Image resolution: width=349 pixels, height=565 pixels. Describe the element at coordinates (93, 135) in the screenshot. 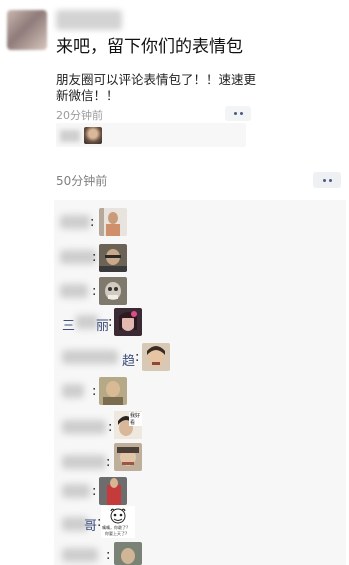

I see `sticker-thumbnail` at that location.